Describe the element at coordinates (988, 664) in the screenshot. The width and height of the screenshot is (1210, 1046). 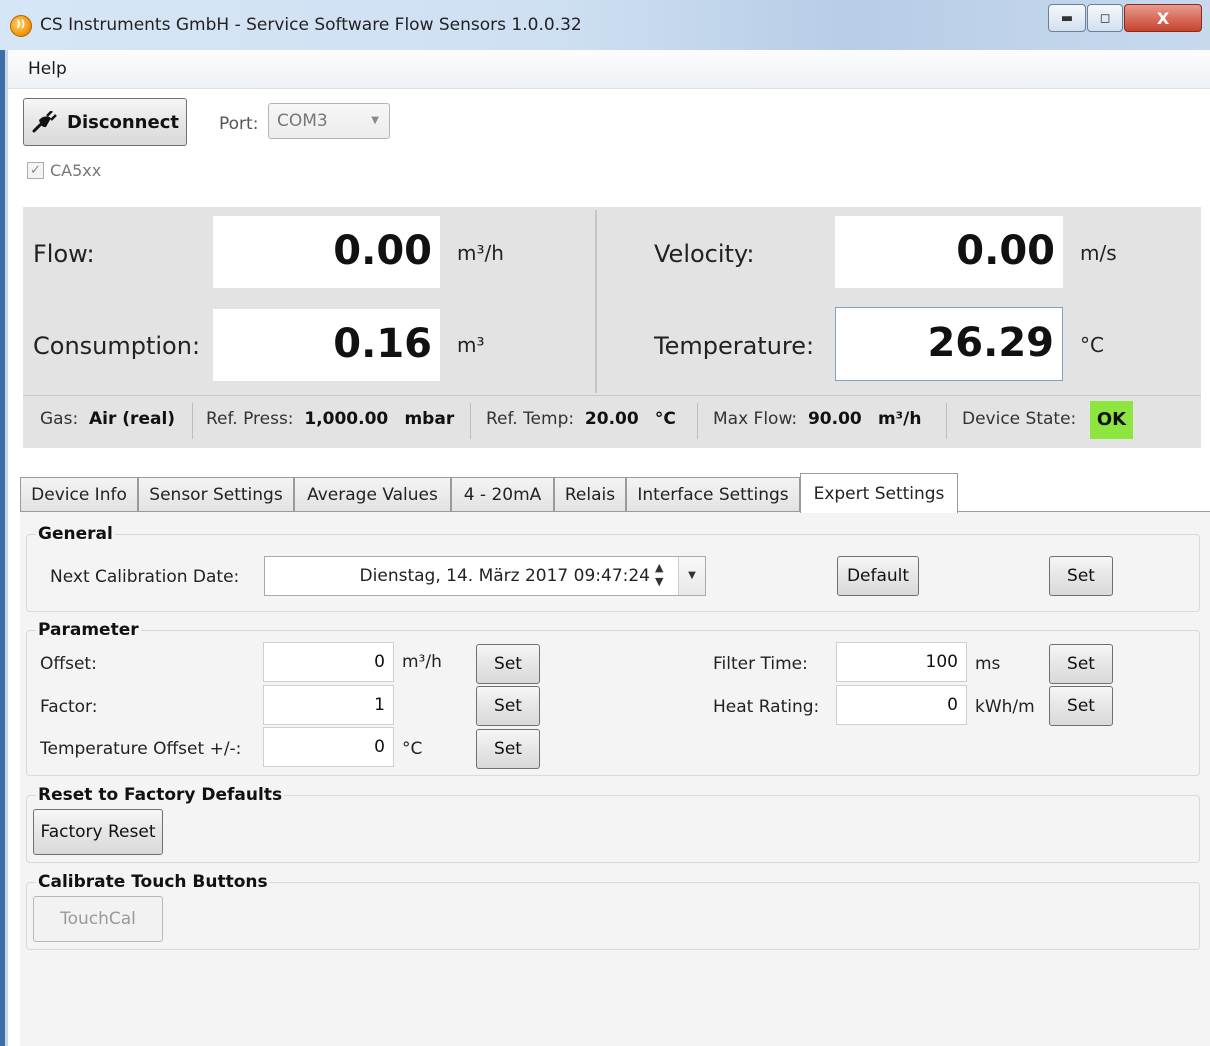
I see `filter-time-unit: ms` at that location.